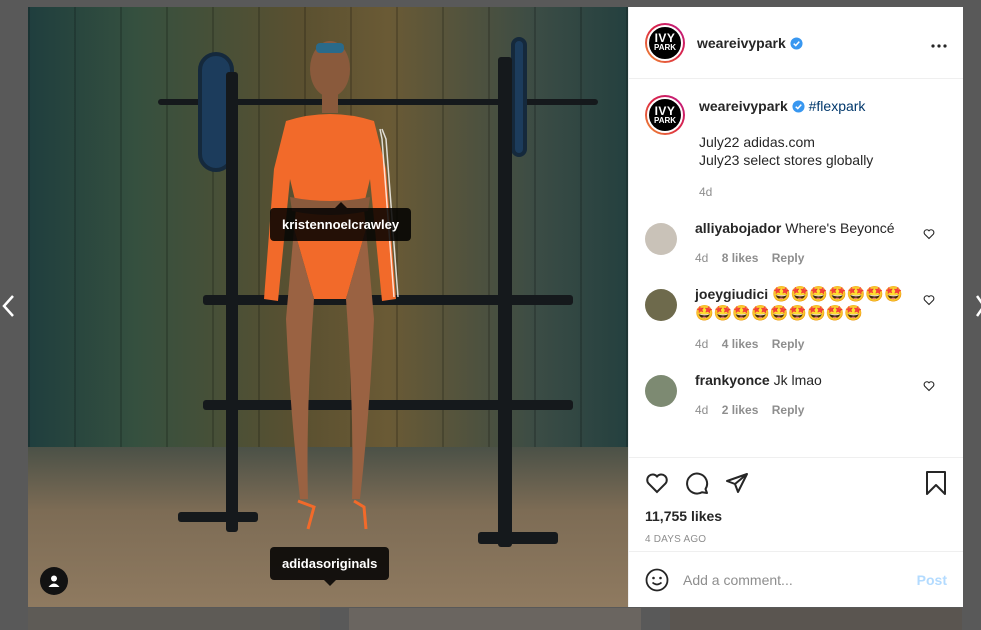  I want to click on user-tags-button, so click(54, 581).